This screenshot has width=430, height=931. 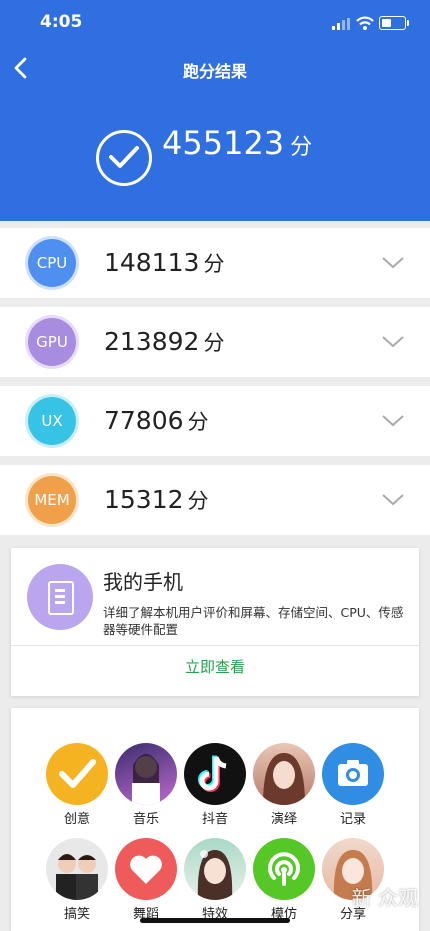 I want to click on cpu-score-unit: 分, so click(x=214, y=264).